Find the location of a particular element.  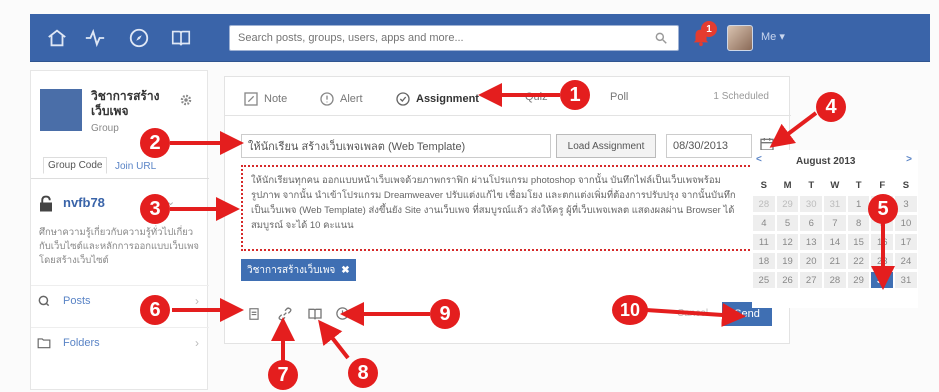

annotation-marker: 6 is located at coordinates (155, 310).